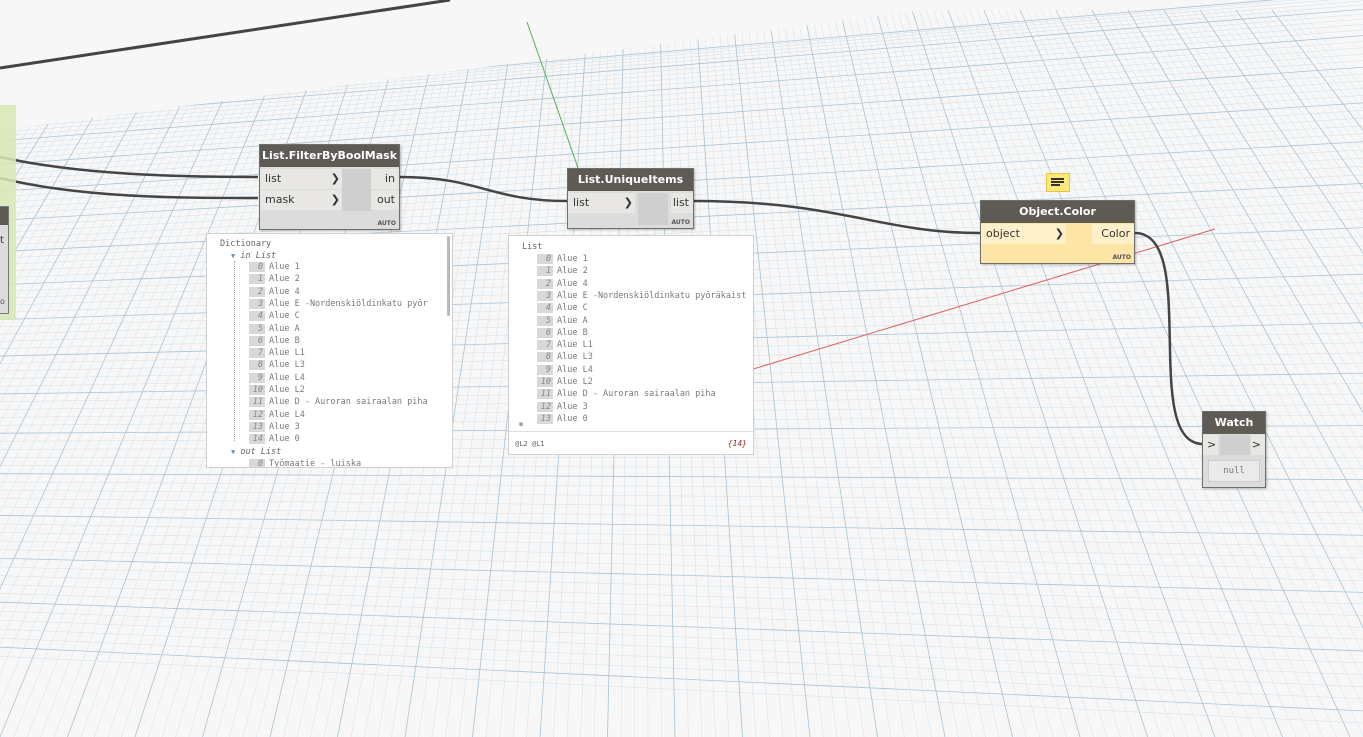 The image size is (1363, 737). I want to click on node-title: List.UniqueItems, so click(630, 180).